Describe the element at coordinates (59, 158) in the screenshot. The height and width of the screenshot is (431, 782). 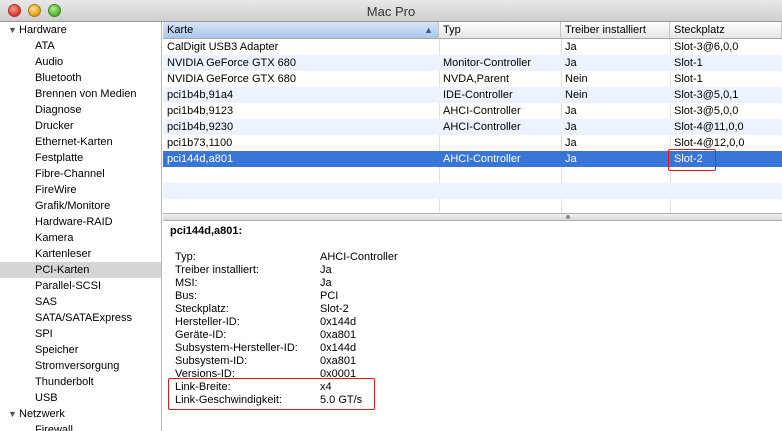
I see `sidebar-item-label: Festplatte` at that location.